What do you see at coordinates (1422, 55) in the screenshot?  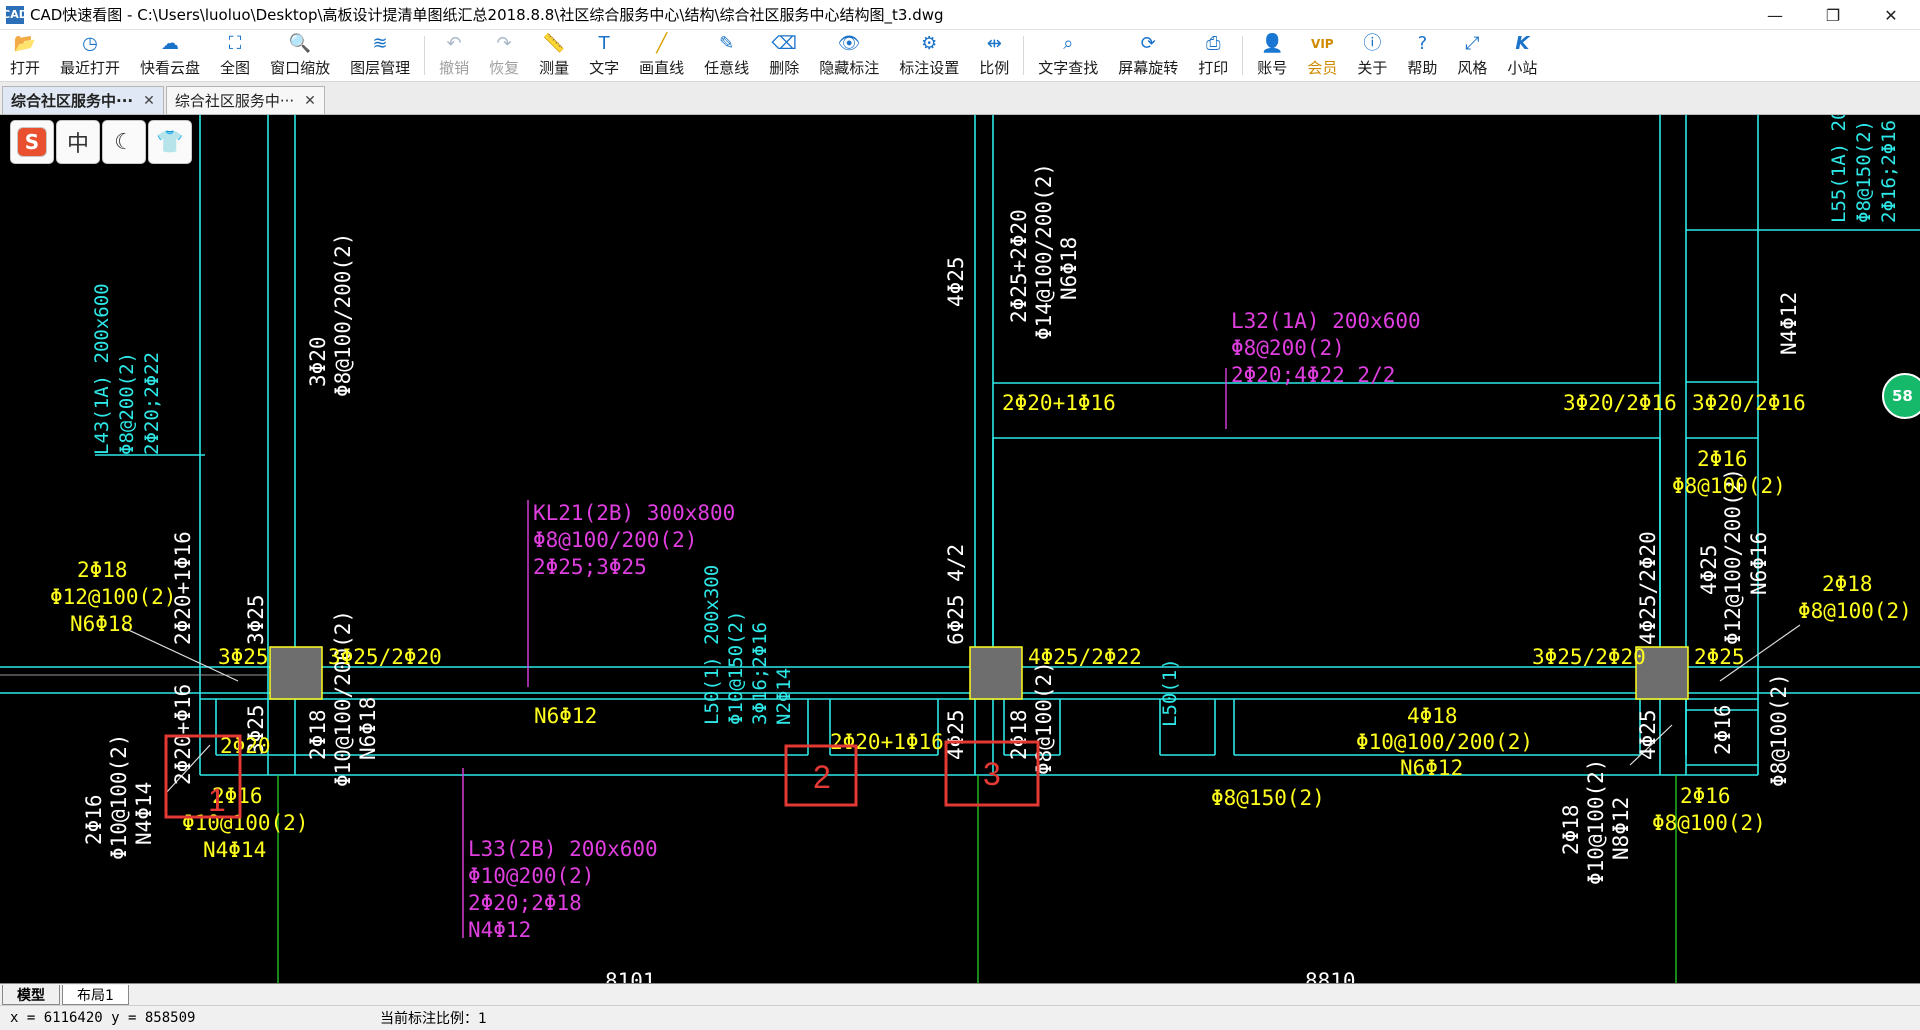 I see `help-button: ? 帮助` at bounding box center [1422, 55].